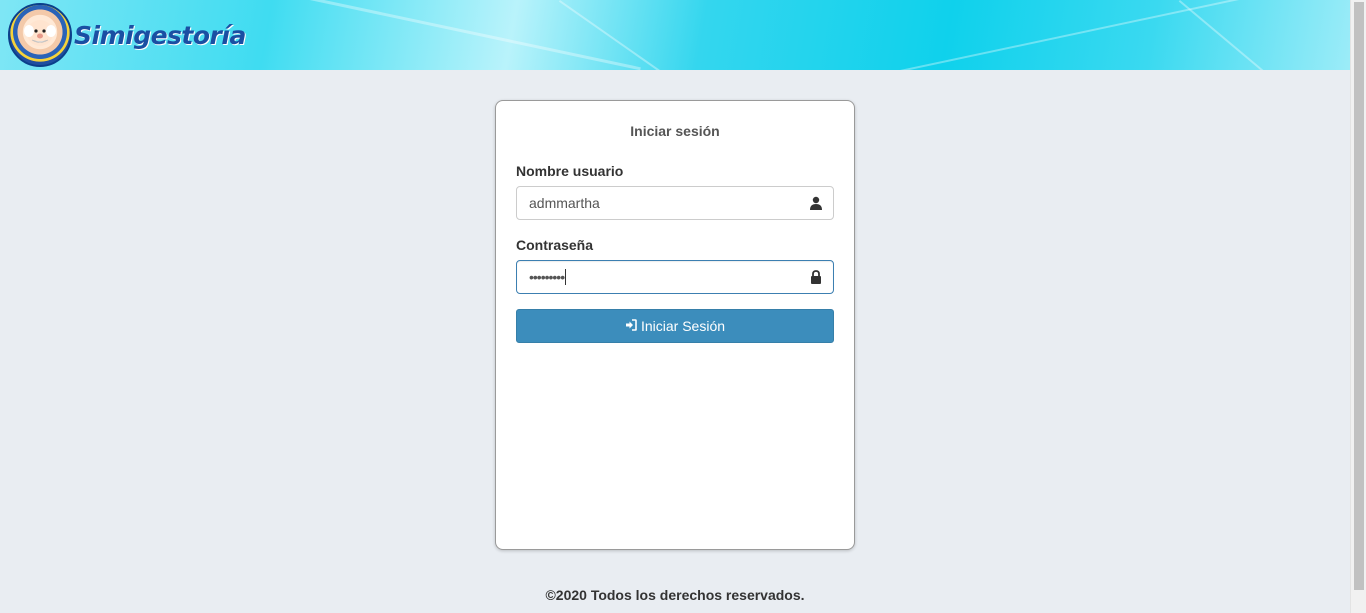 This screenshot has width=1366, height=613. Describe the element at coordinates (631, 326) in the screenshot. I see `sign-in-icon` at that location.